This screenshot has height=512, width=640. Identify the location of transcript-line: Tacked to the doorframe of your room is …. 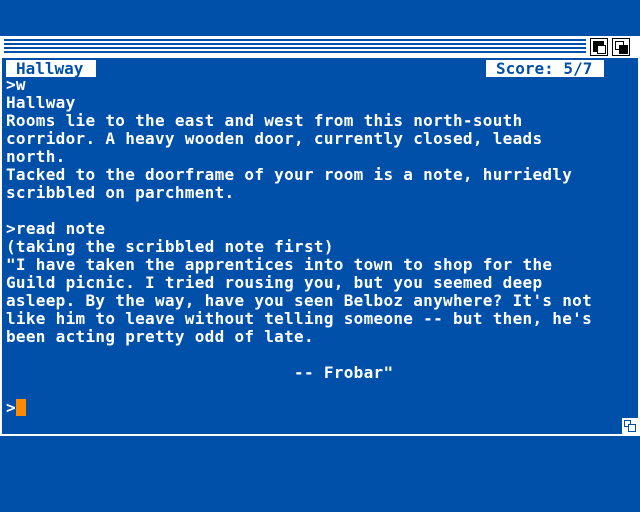
(289, 175).